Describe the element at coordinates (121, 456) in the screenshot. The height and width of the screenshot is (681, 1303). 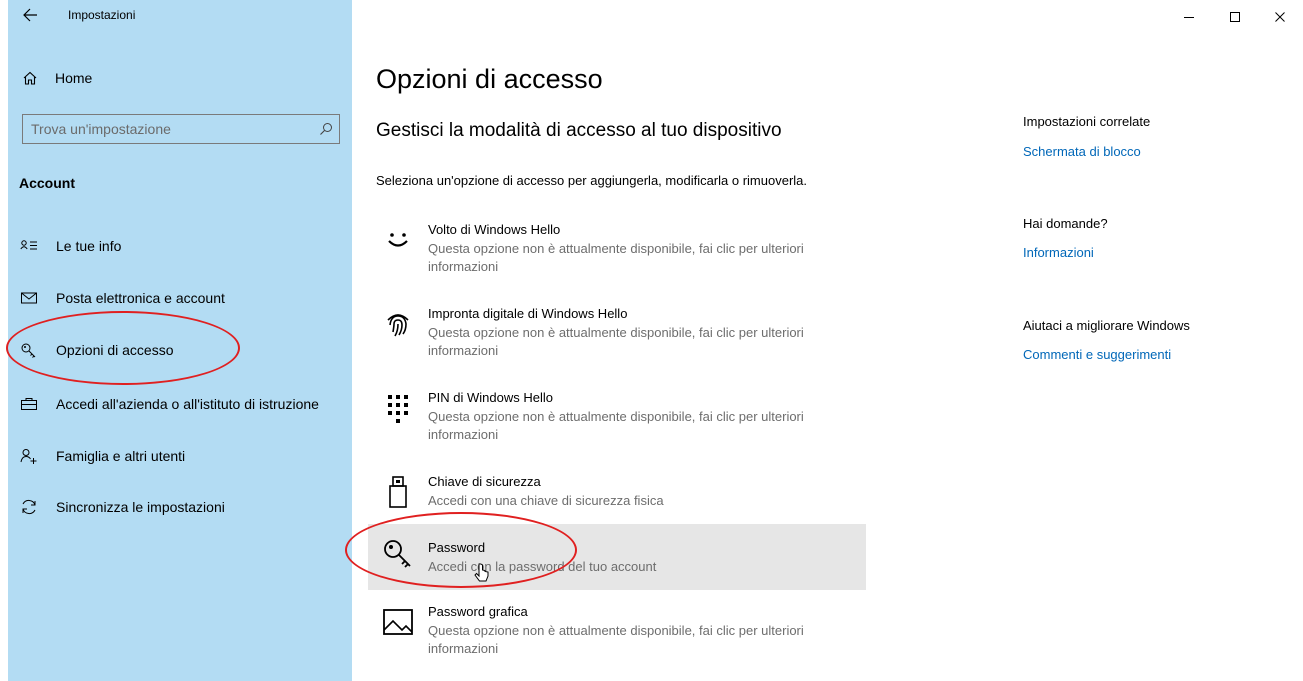
I see `sidebar-item-label: Famiglia e altri utenti` at that location.